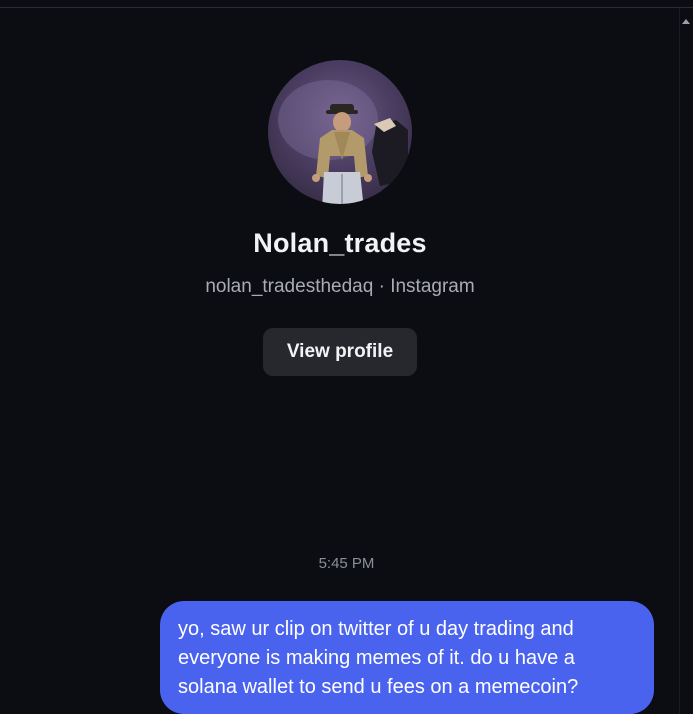  I want to click on avatar, so click(340, 132).